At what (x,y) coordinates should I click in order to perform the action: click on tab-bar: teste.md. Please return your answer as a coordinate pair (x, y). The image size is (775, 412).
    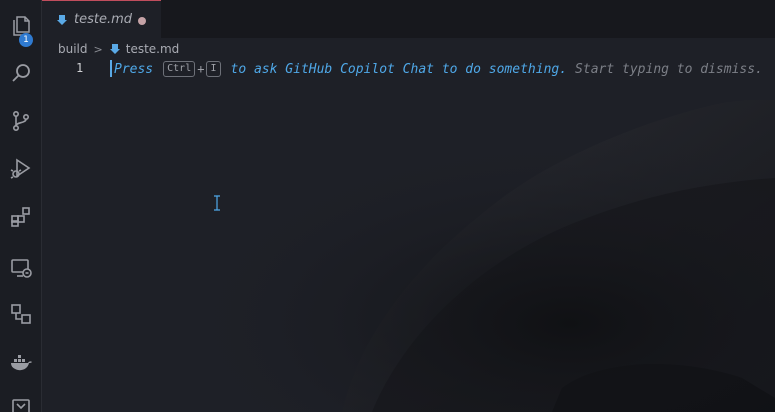
    Looking at the image, I should click on (408, 19).